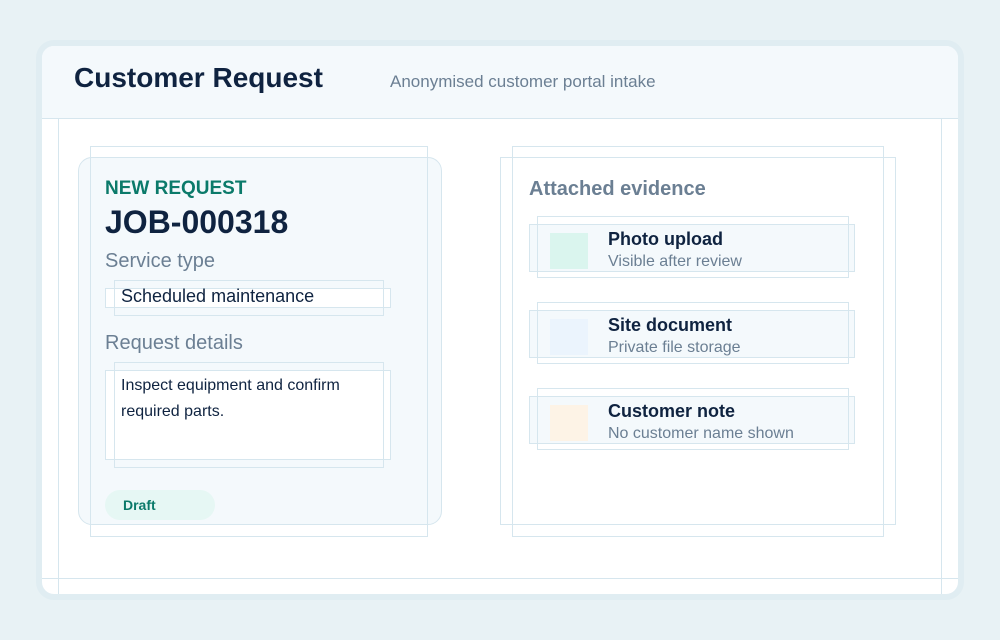  I want to click on evidence-item-photo: Photo upload Visible after review, so click(692, 247).